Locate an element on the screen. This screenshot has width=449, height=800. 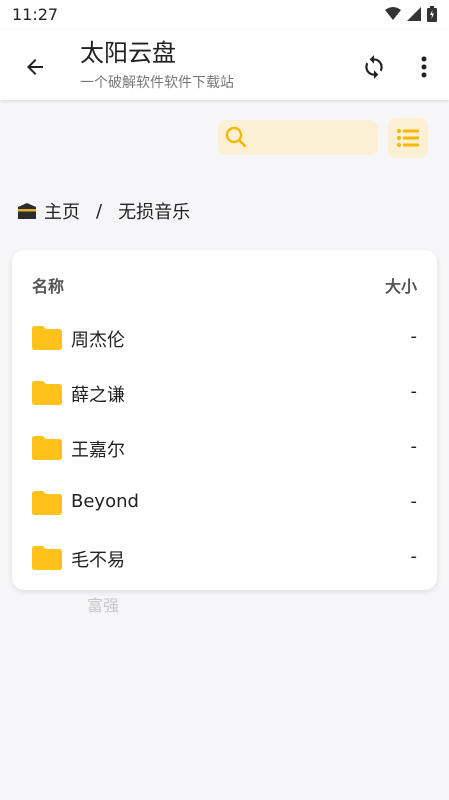
app-subtitle: 一个破解软件软件下载站 is located at coordinates (157, 83).